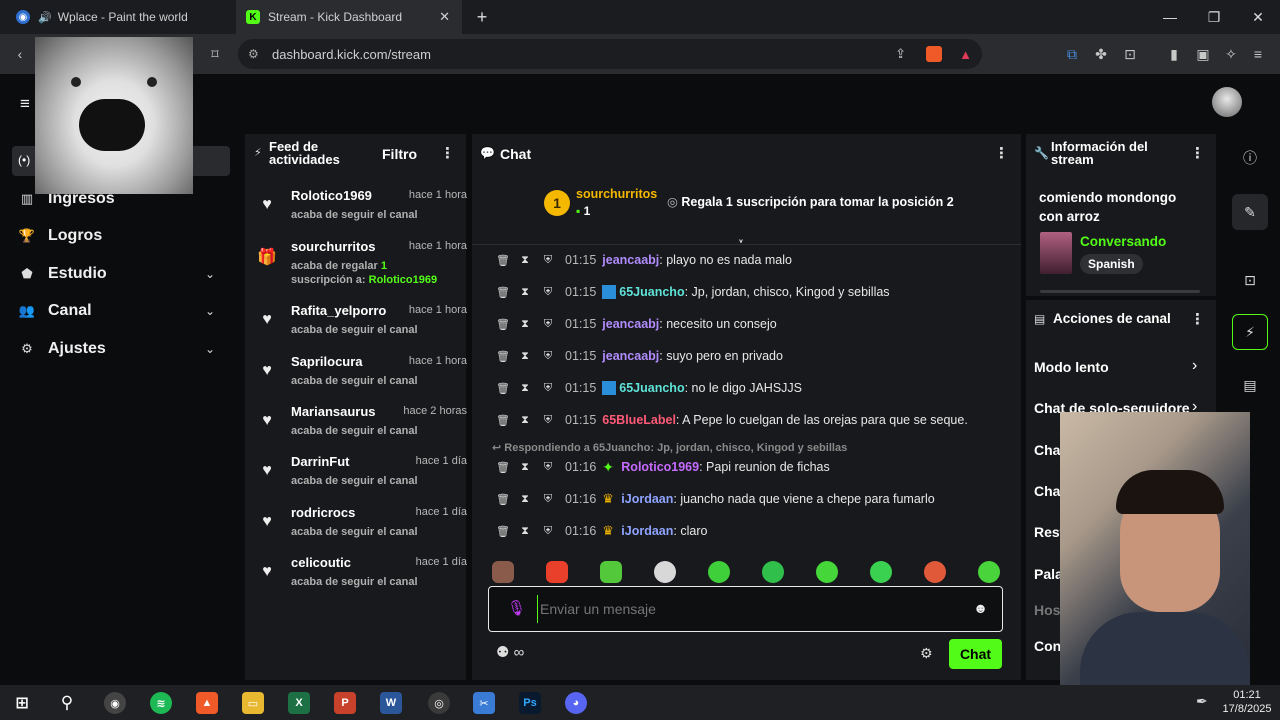  Describe the element at coordinates (1214, 17) in the screenshot. I see `restore-button: ❐` at that location.